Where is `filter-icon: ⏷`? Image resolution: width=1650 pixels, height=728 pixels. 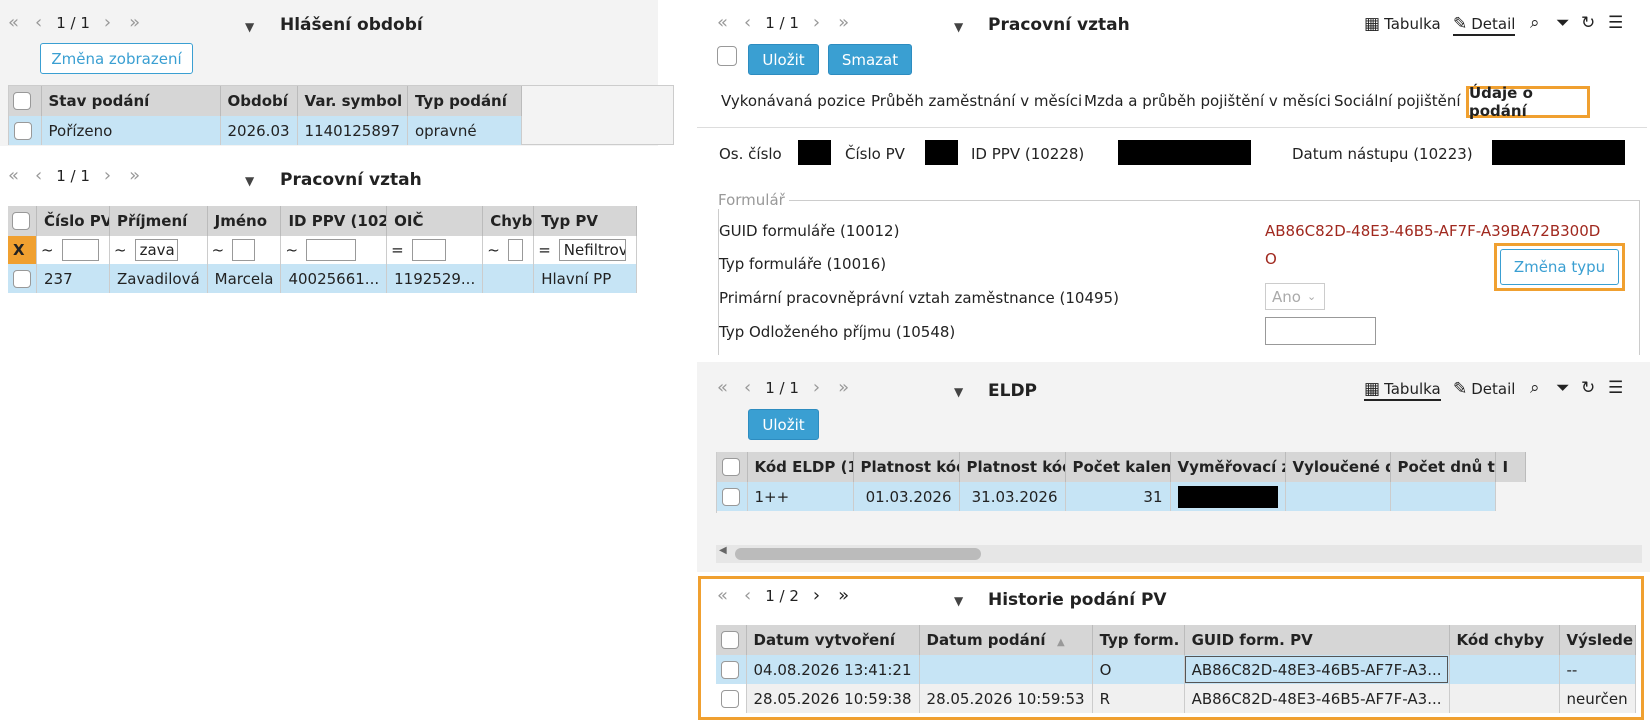
filter-icon: ⏷ is located at coordinates (1563, 388).